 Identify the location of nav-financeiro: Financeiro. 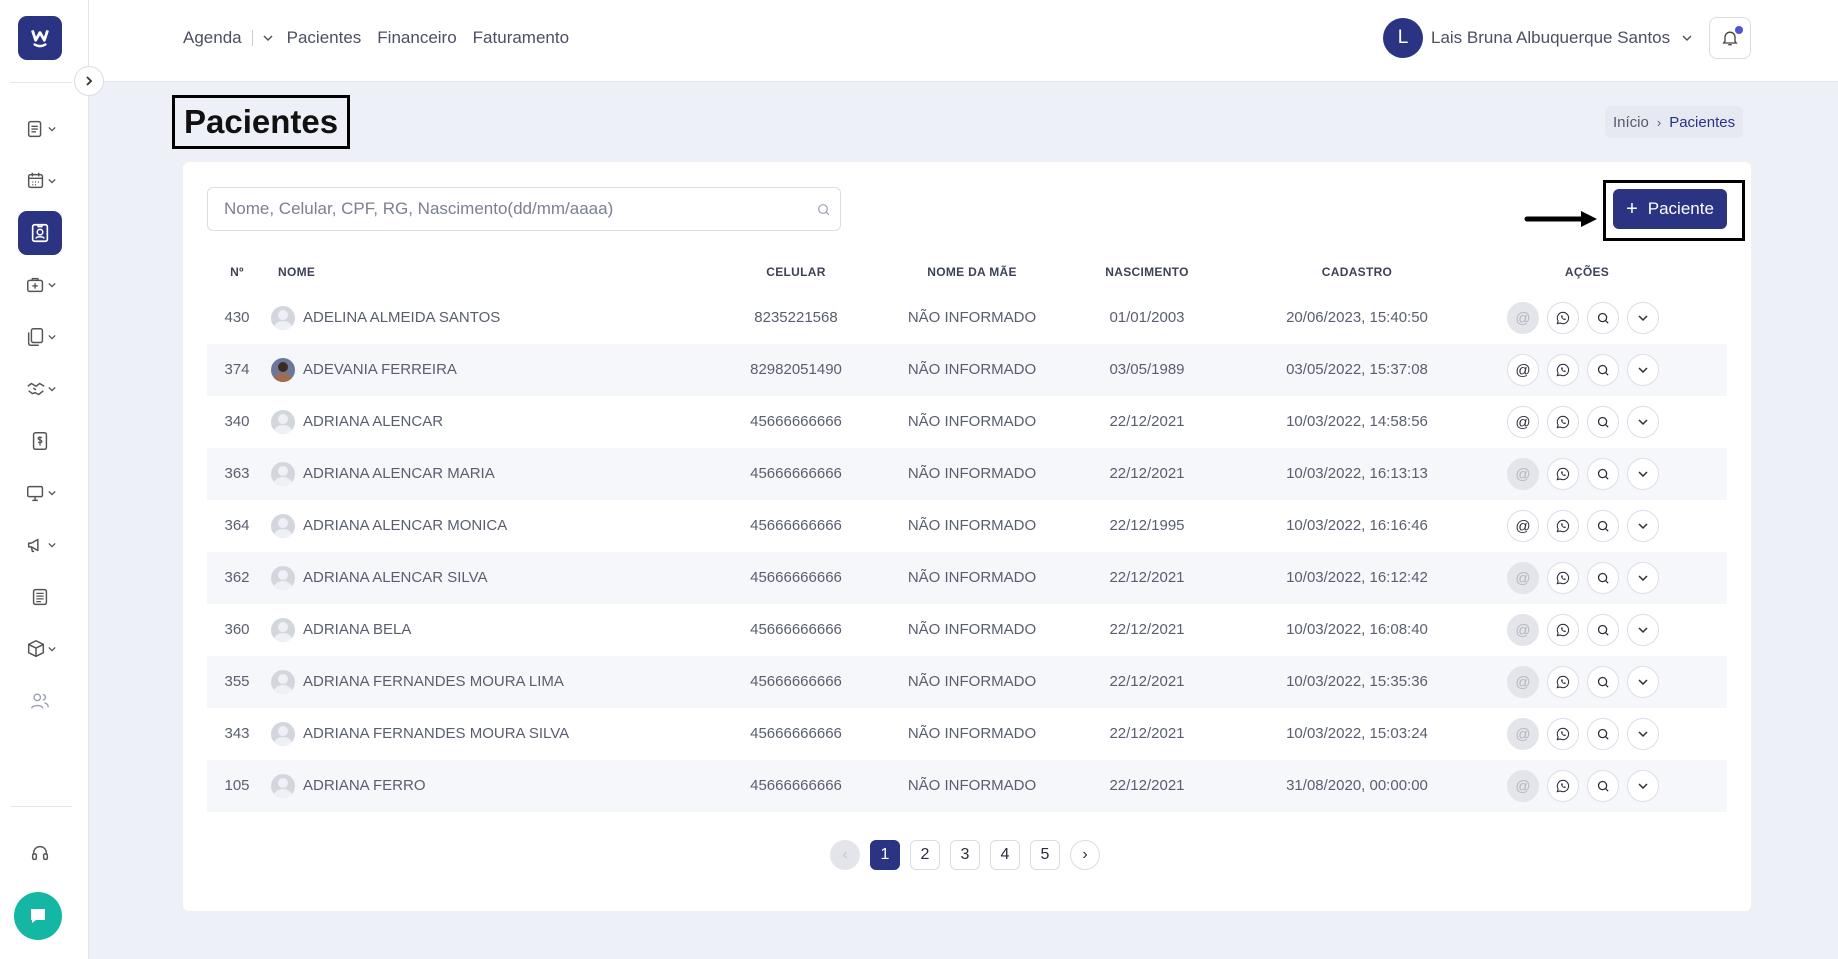
(416, 38).